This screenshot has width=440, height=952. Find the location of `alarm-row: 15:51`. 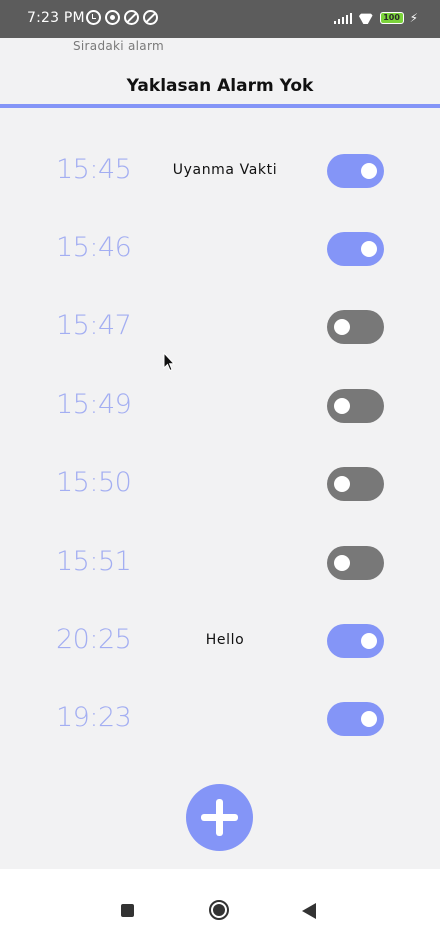

alarm-row: 15:51 is located at coordinates (220, 564).